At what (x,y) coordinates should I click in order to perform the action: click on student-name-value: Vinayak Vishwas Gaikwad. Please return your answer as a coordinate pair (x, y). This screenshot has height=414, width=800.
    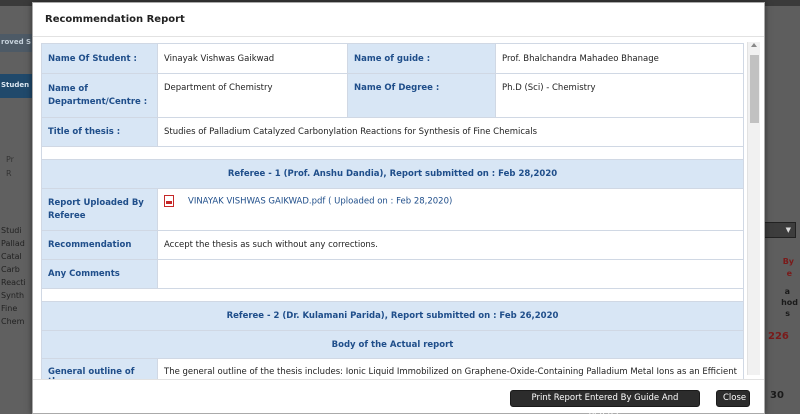
    Looking at the image, I should click on (252, 58).